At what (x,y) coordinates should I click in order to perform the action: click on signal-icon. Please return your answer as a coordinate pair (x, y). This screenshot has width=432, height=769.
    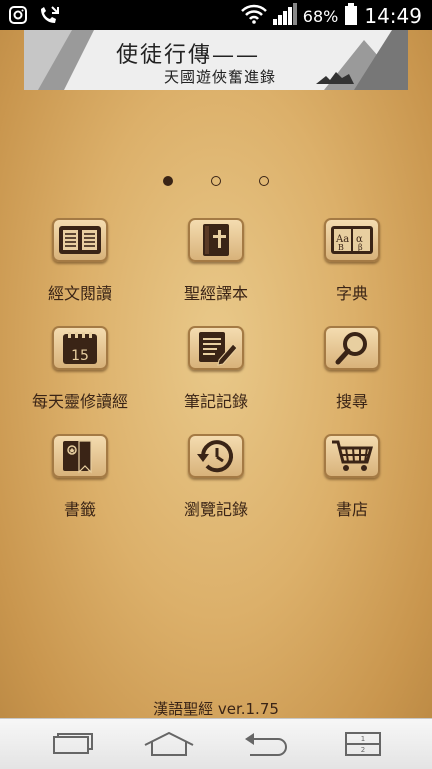
    Looking at the image, I should click on (284, 16).